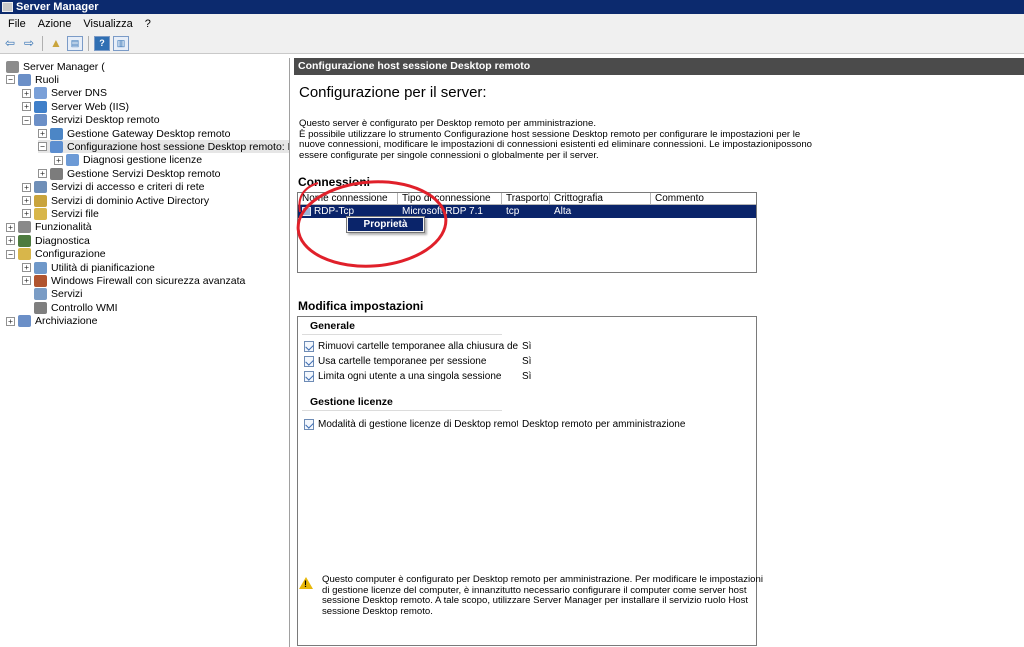 The width and height of the screenshot is (1024, 647). Describe the element at coordinates (361, 306) in the screenshot. I see `settings-heading: Modifica impostazioni` at that location.